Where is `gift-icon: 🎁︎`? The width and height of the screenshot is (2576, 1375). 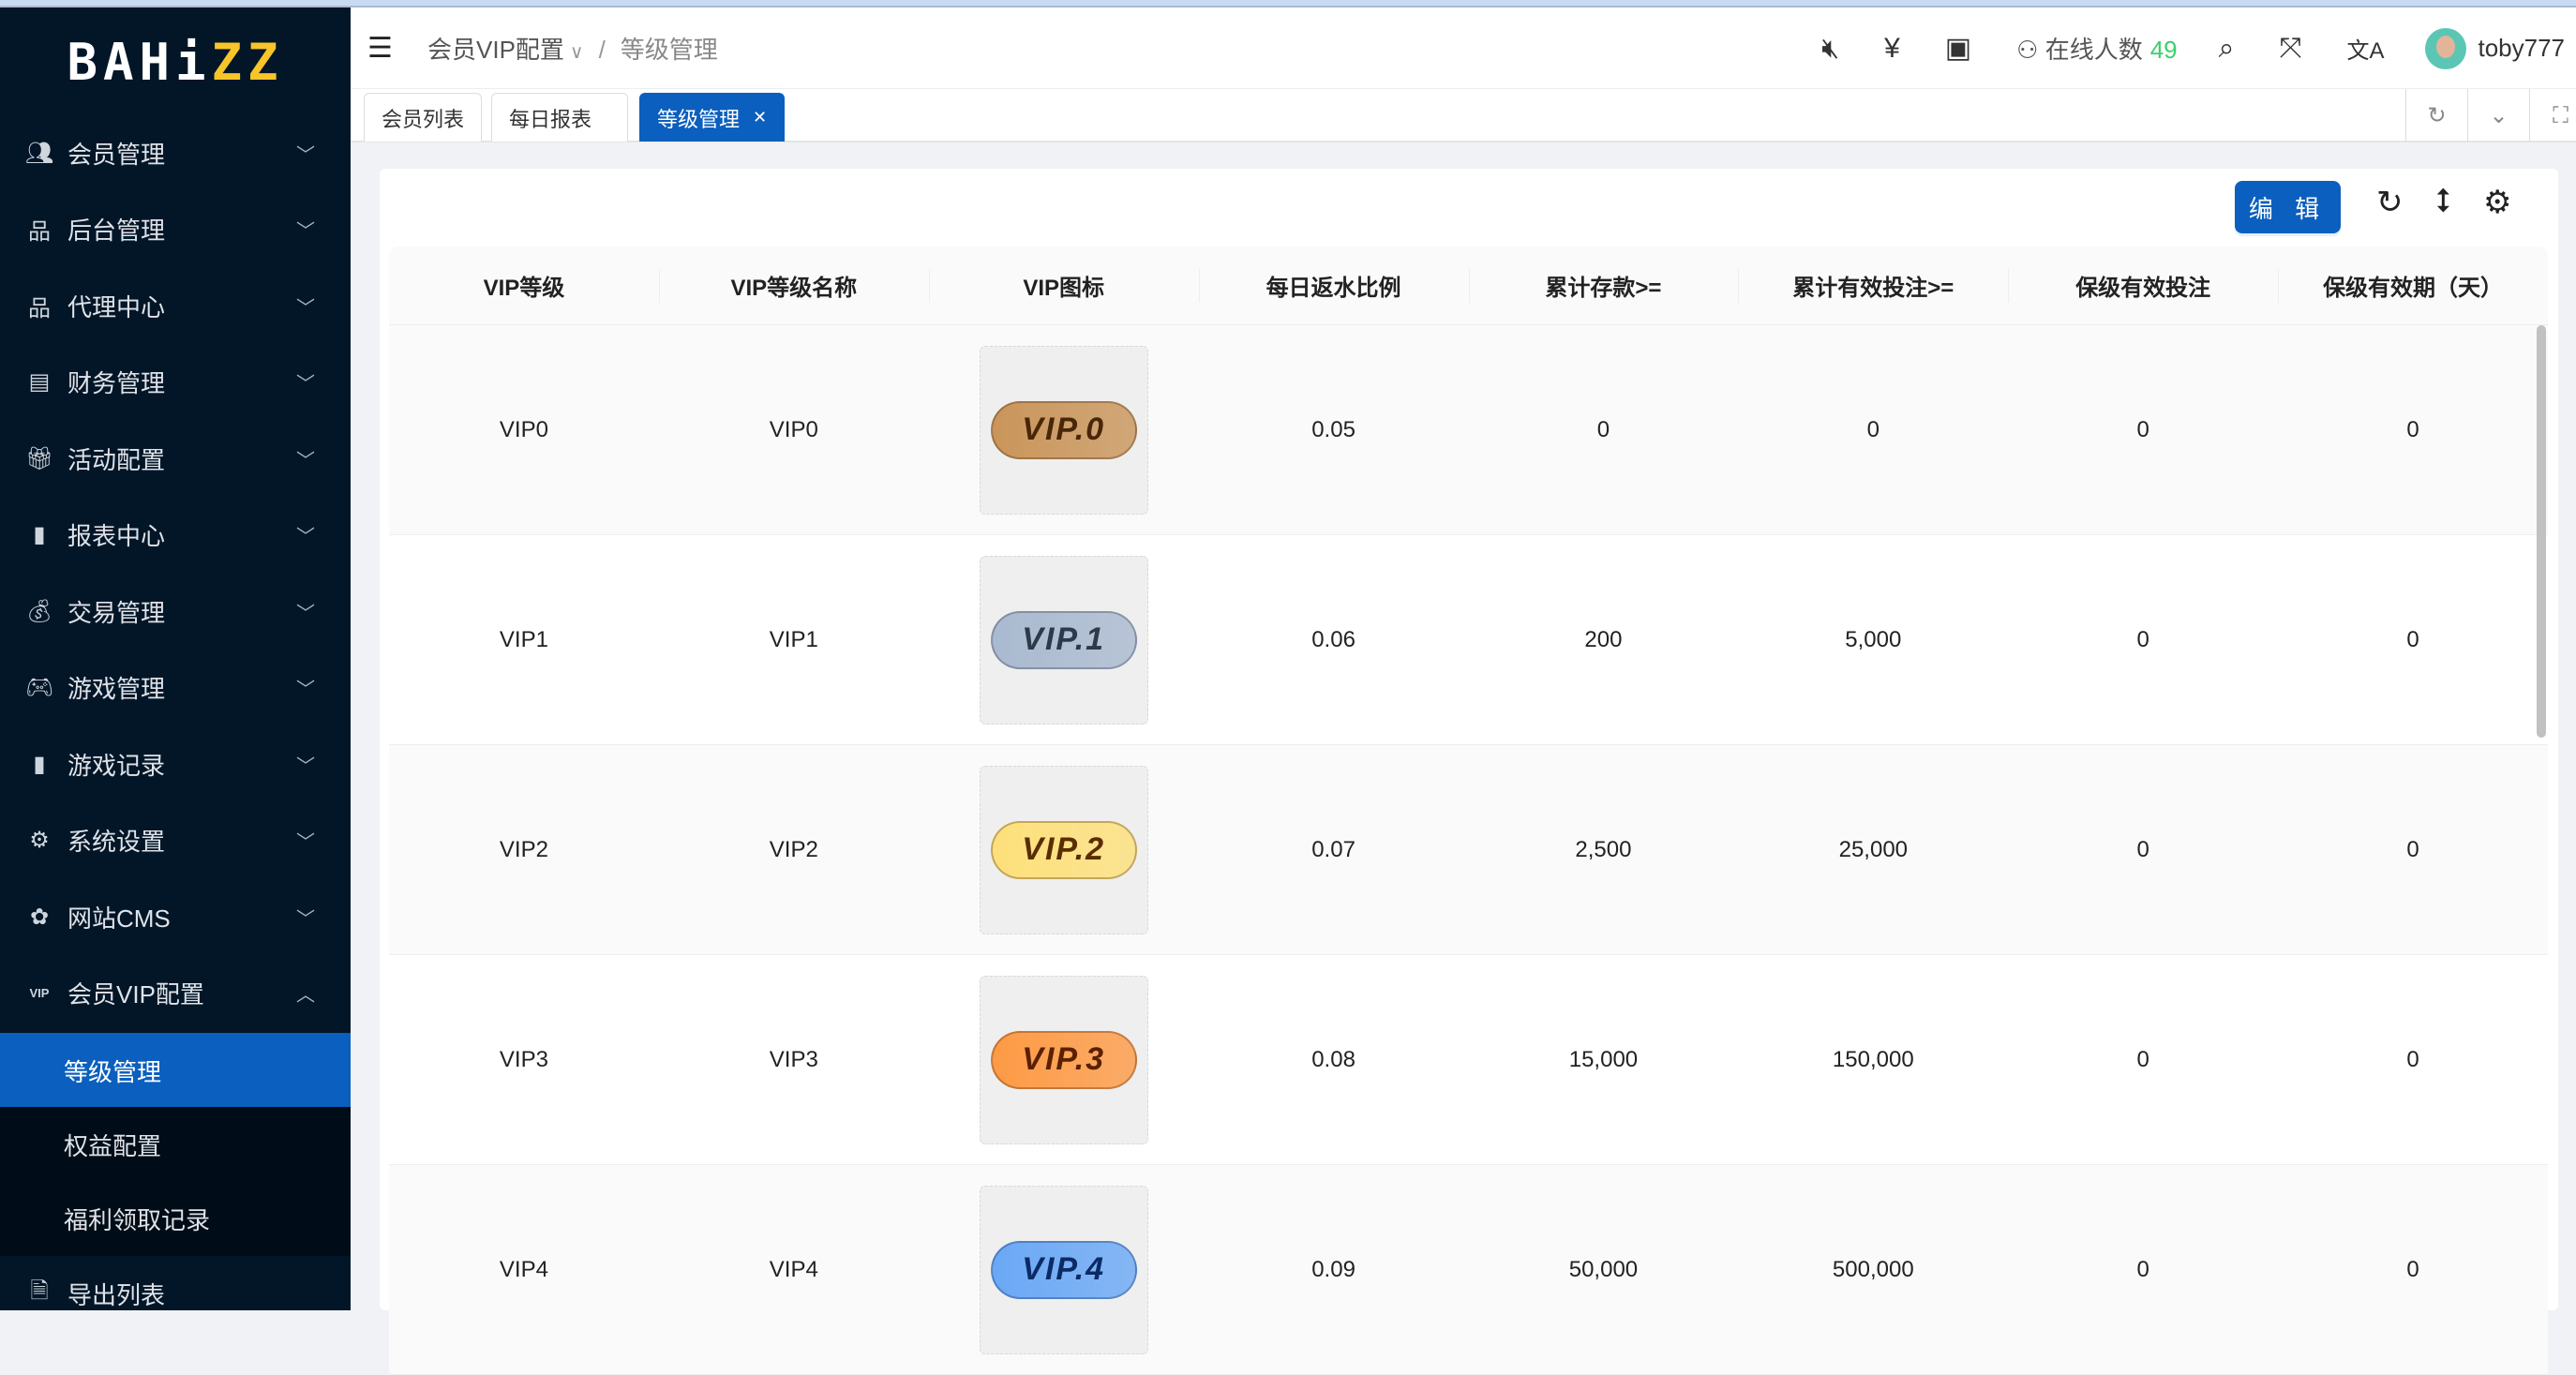
gift-icon: 🎁︎ is located at coordinates (39, 458).